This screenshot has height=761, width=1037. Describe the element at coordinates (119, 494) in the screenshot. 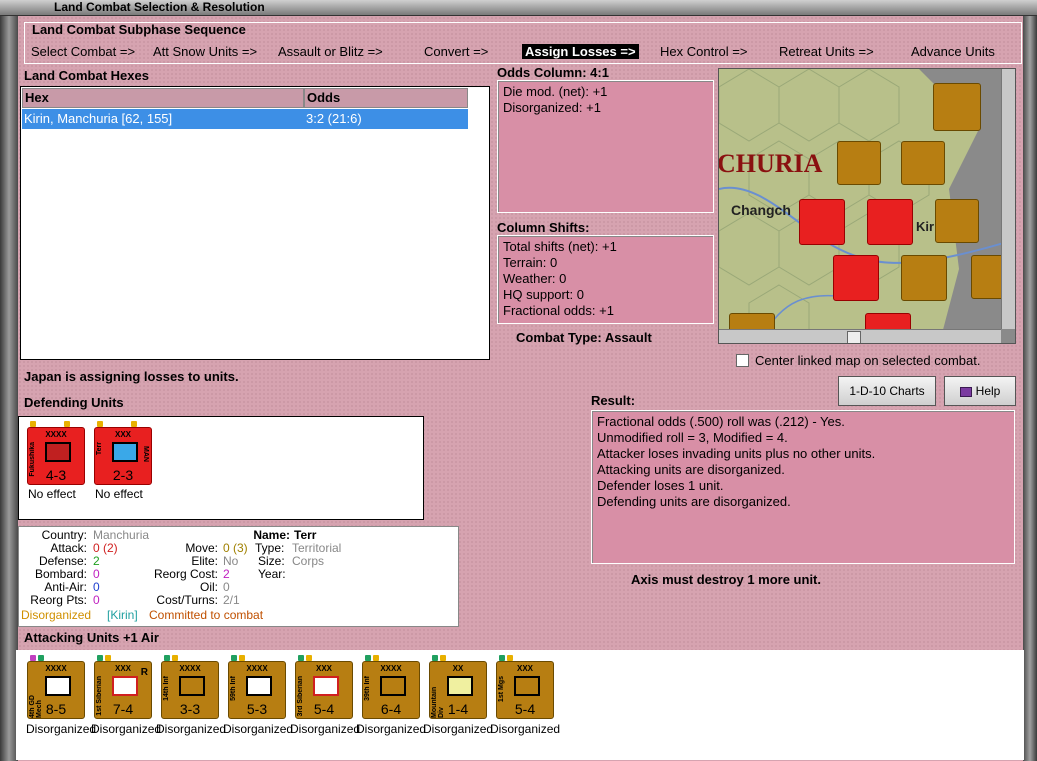

I see `defending-status: No effect` at that location.